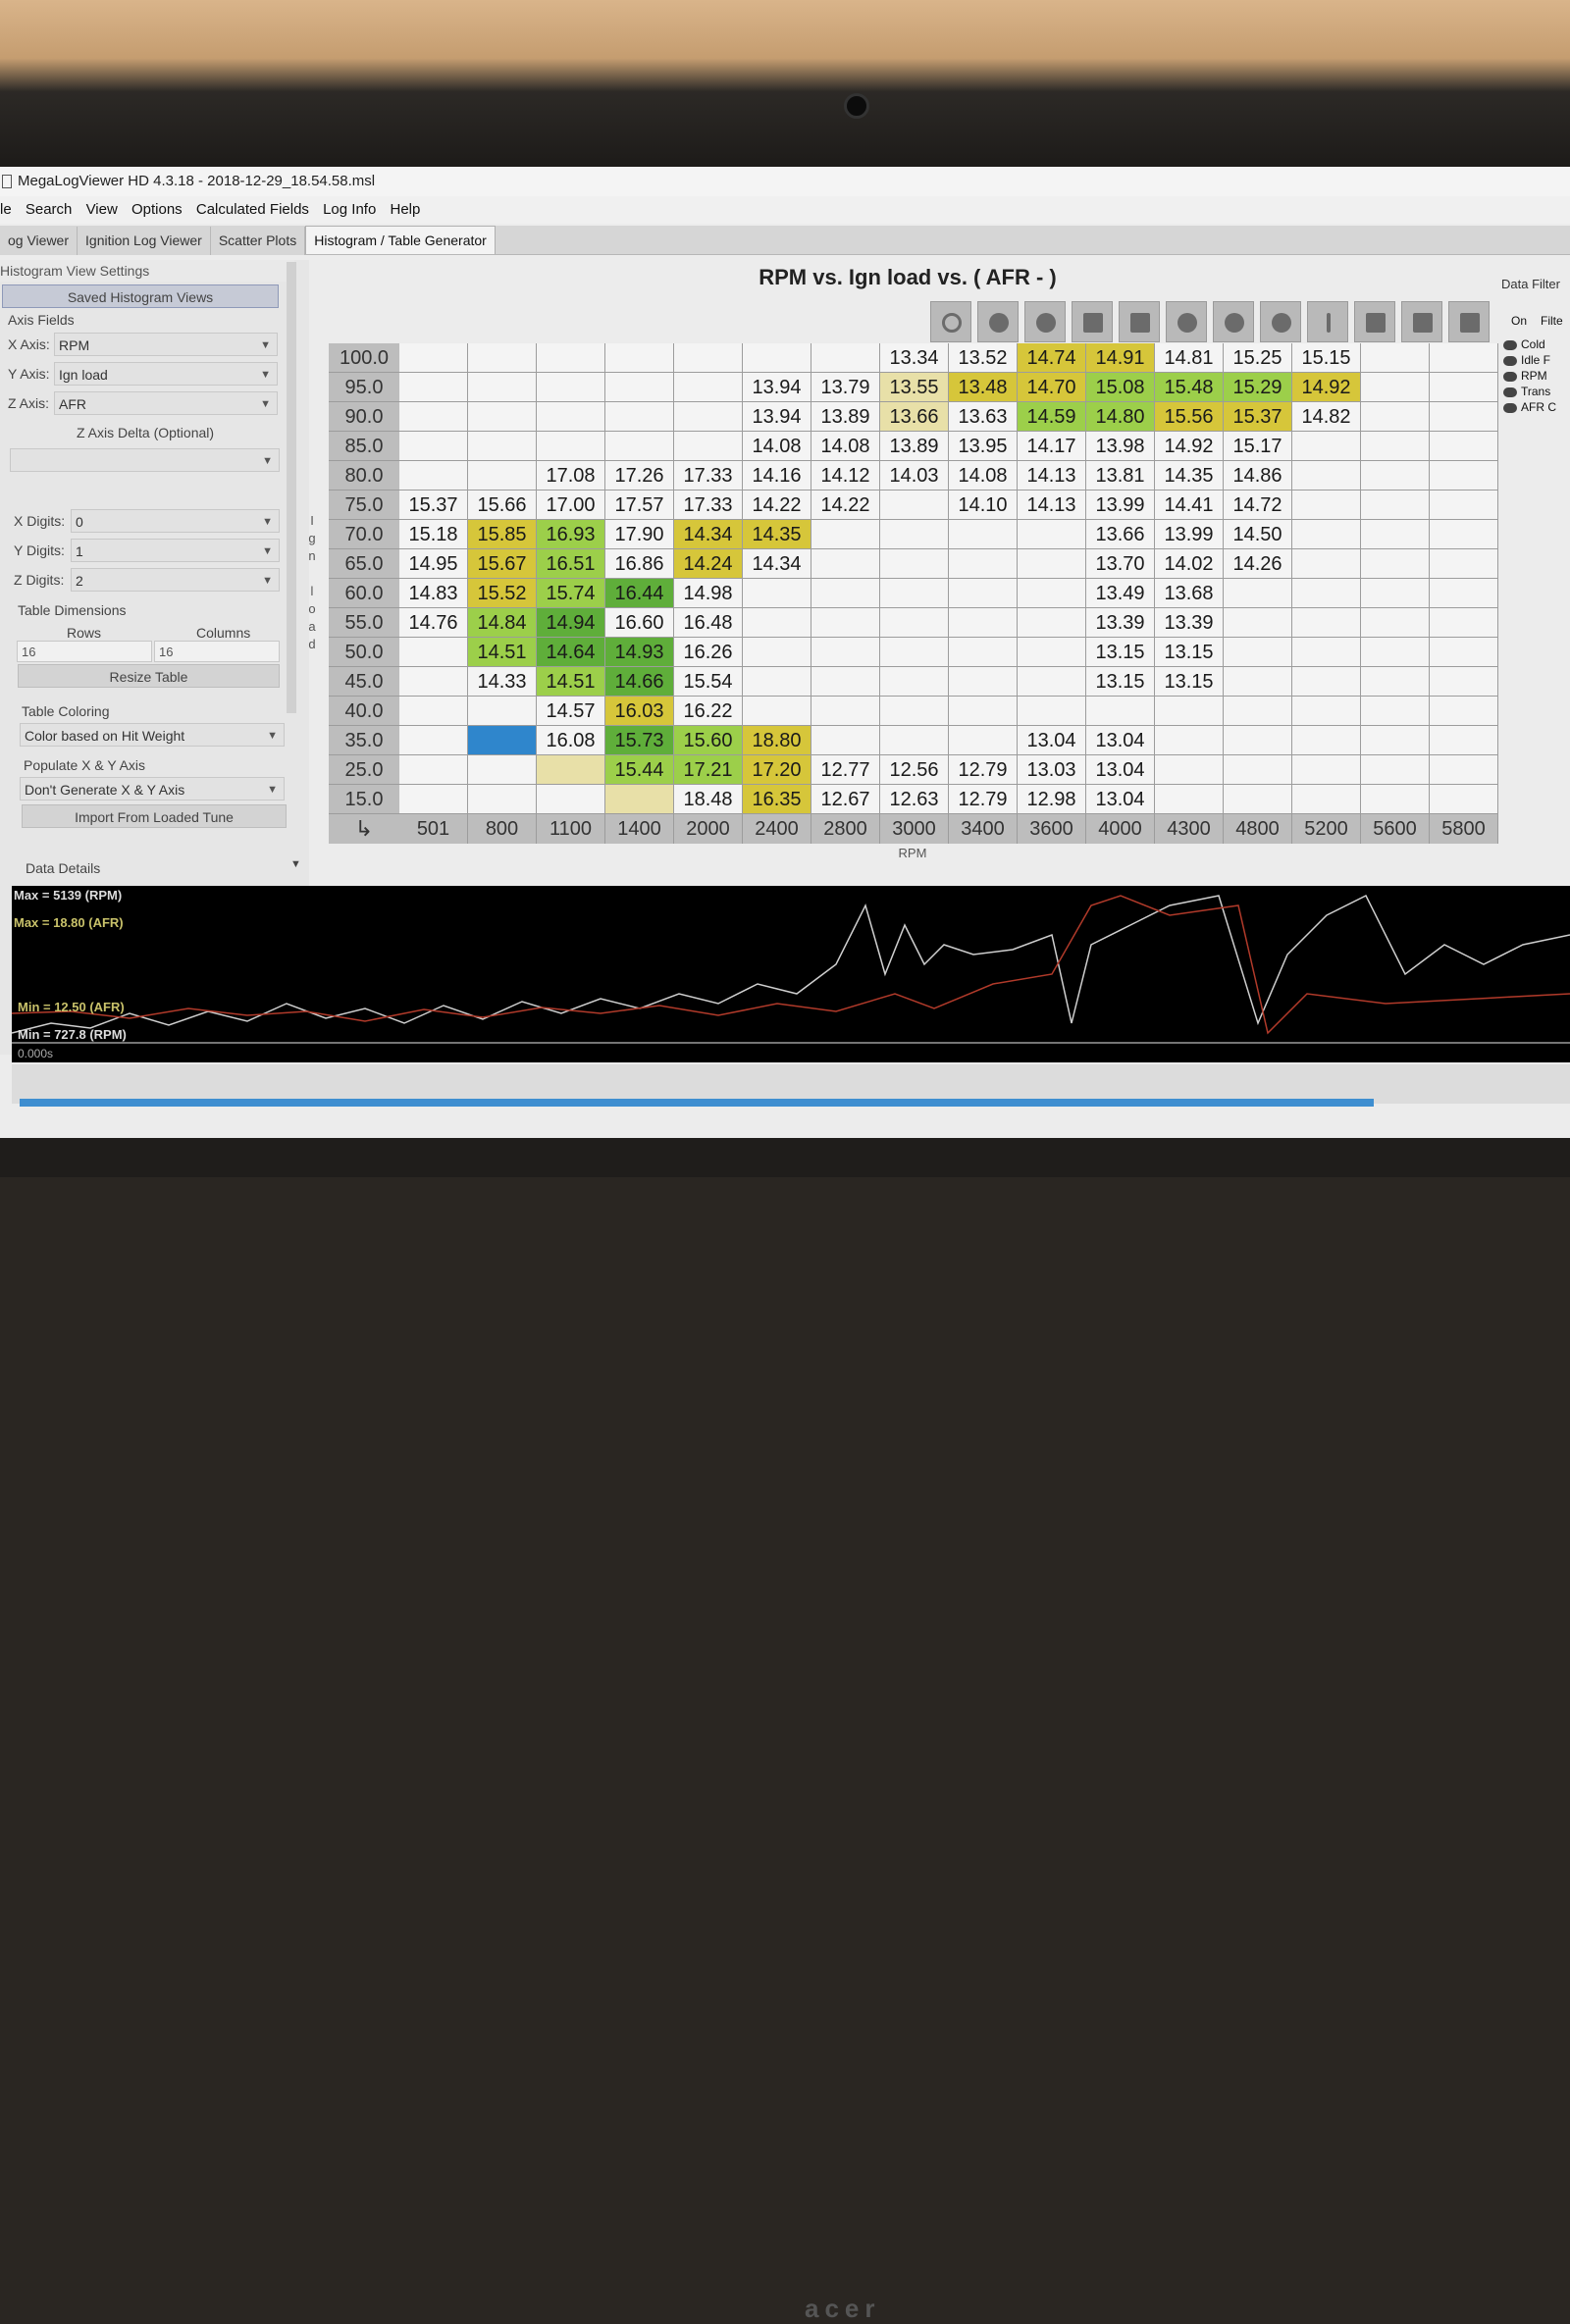  I want to click on refresh-button, so click(950, 321).